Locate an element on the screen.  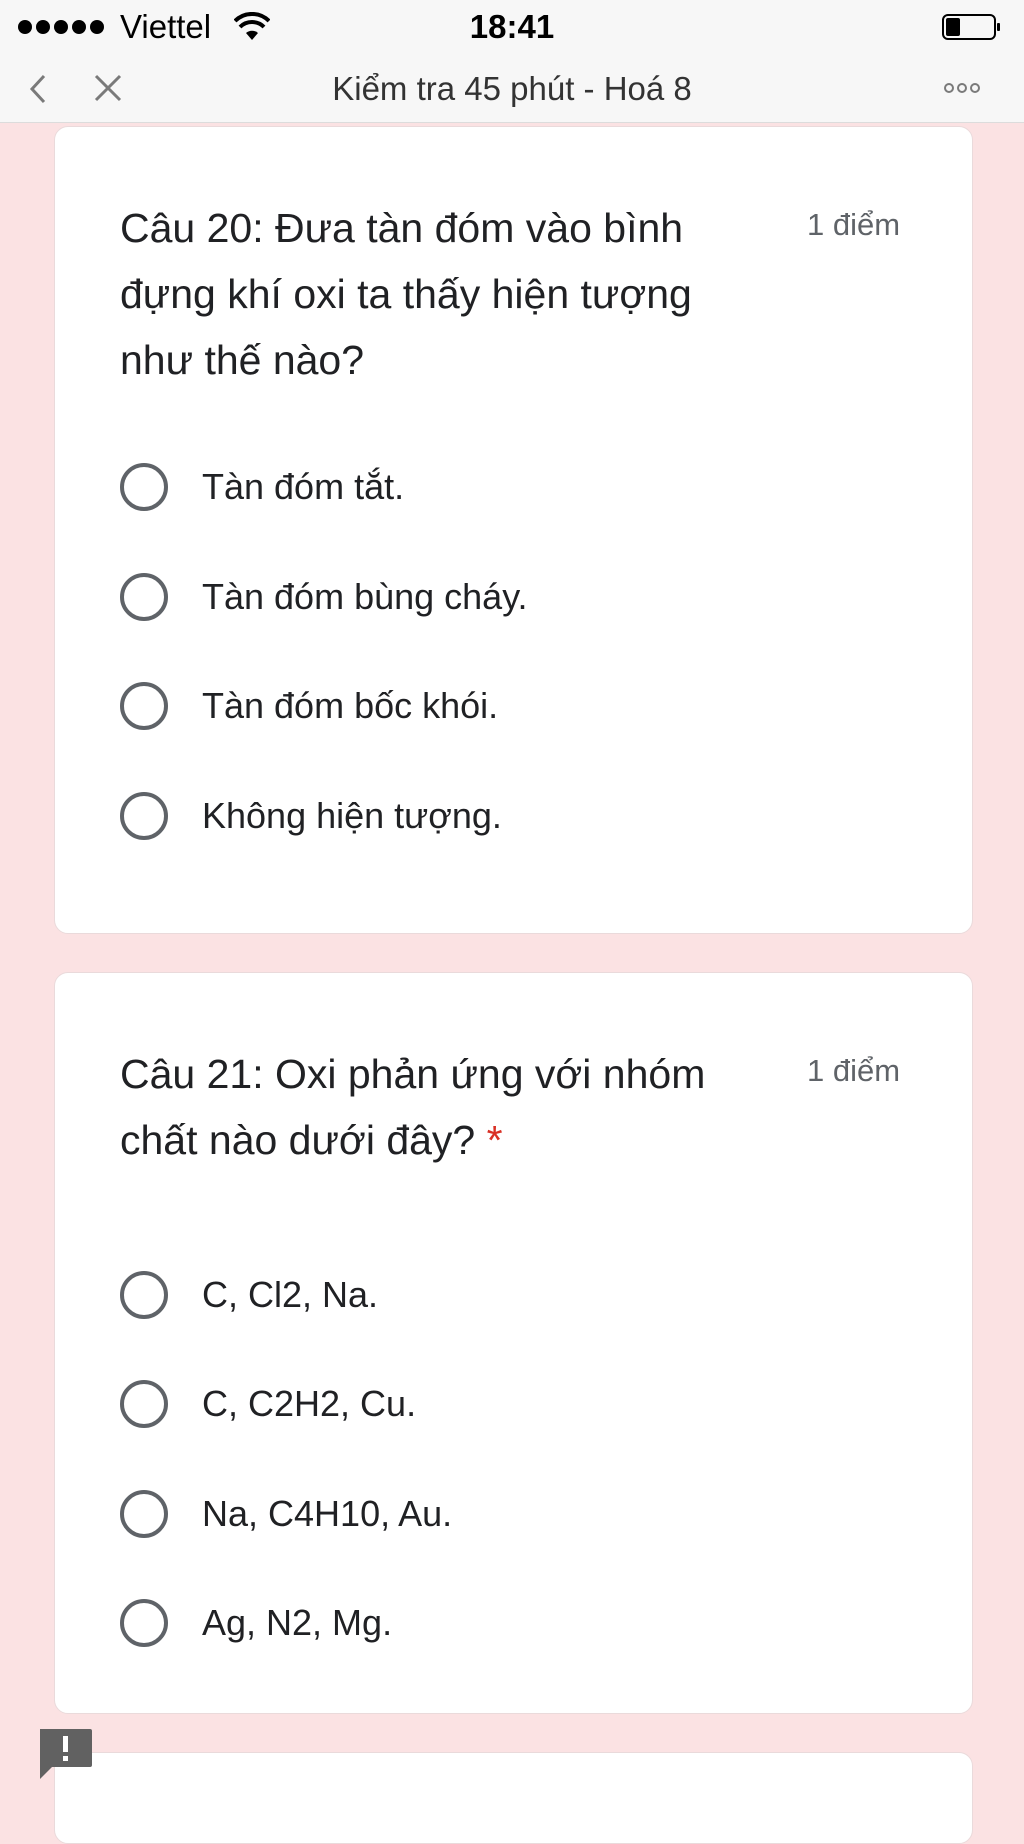
option-label: Na, C4H10, Au. is located at coordinates (327, 1513).